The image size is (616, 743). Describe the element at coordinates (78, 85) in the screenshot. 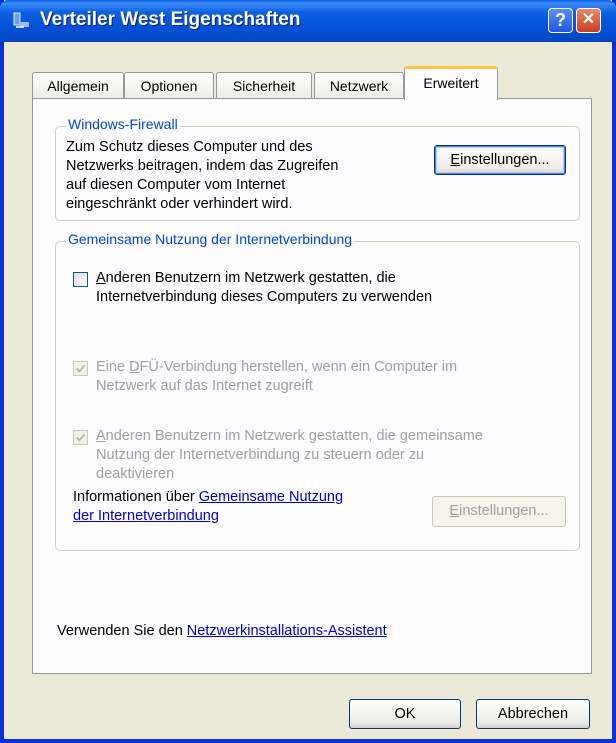

I see `tab-allgemein: Allgemein` at that location.